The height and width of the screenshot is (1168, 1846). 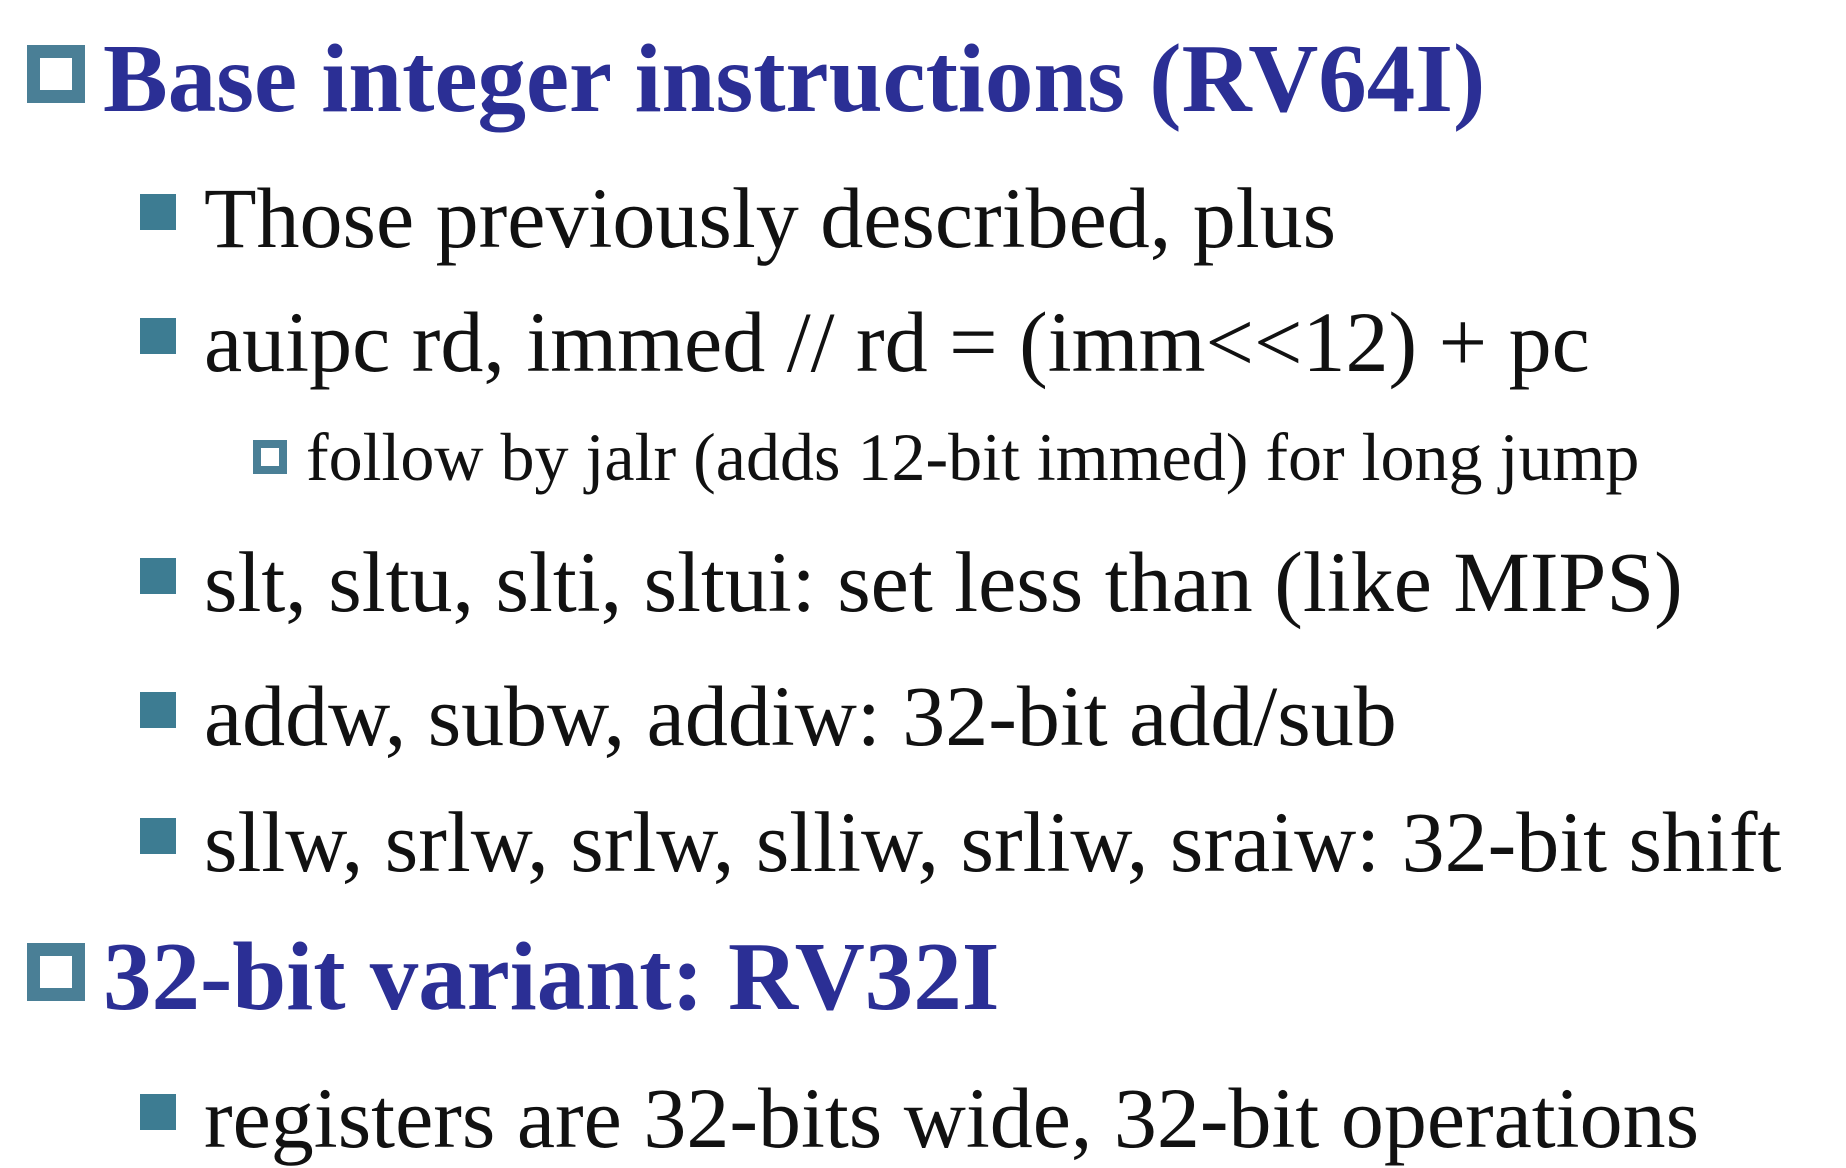 What do you see at coordinates (794, 78) in the screenshot?
I see `heading-base-integer: Base integer instructions (RV64I)` at bounding box center [794, 78].